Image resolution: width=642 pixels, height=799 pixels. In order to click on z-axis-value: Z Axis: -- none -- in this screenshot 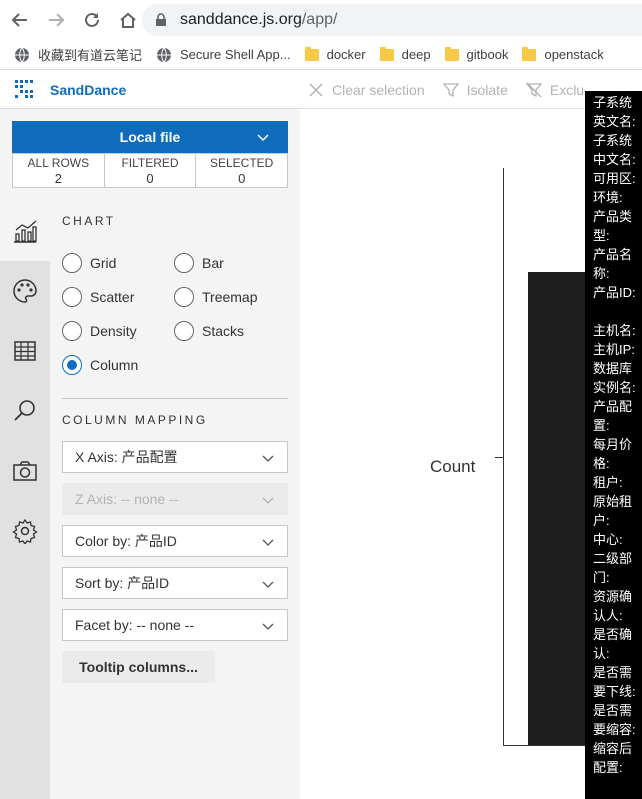, I will do `click(127, 499)`.